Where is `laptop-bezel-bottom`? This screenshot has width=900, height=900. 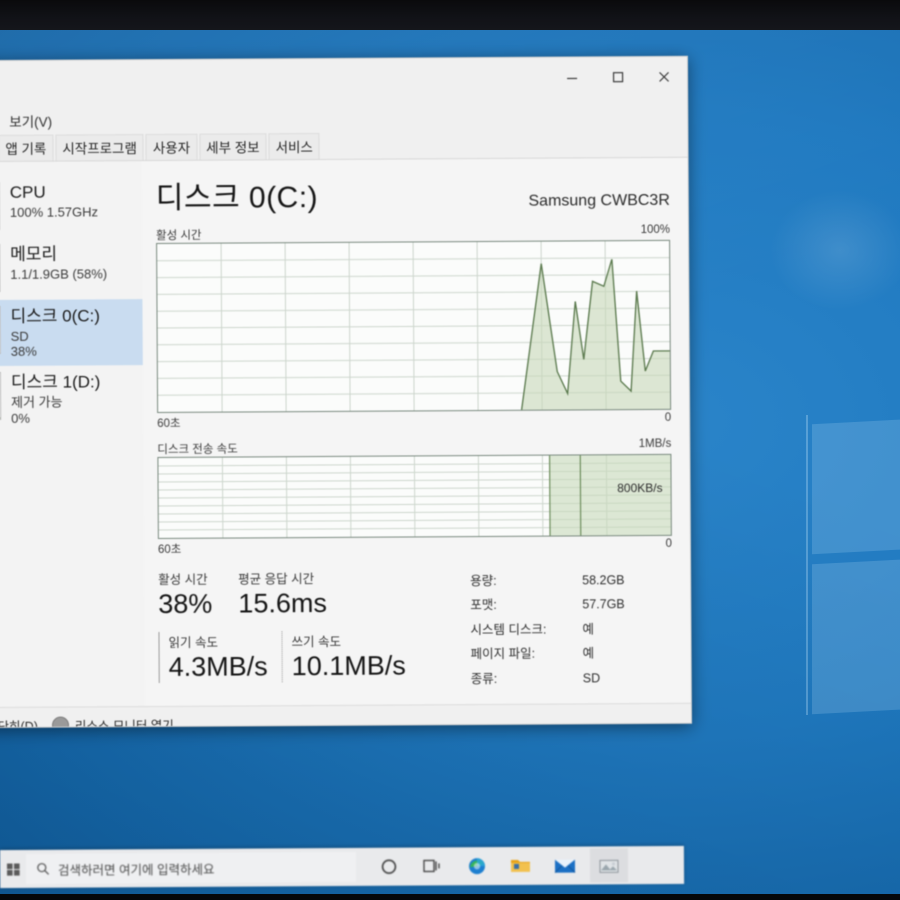
laptop-bezel-bottom is located at coordinates (450, 897).